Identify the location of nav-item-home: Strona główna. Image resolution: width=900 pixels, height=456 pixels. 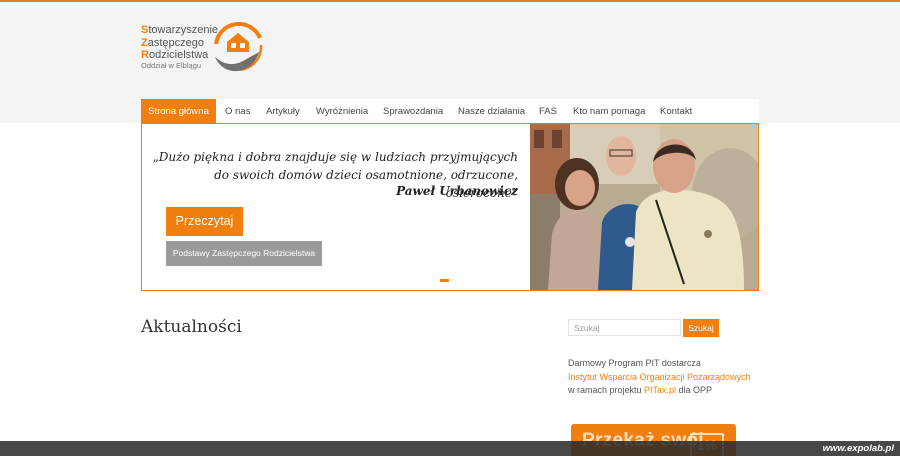
(178, 111).